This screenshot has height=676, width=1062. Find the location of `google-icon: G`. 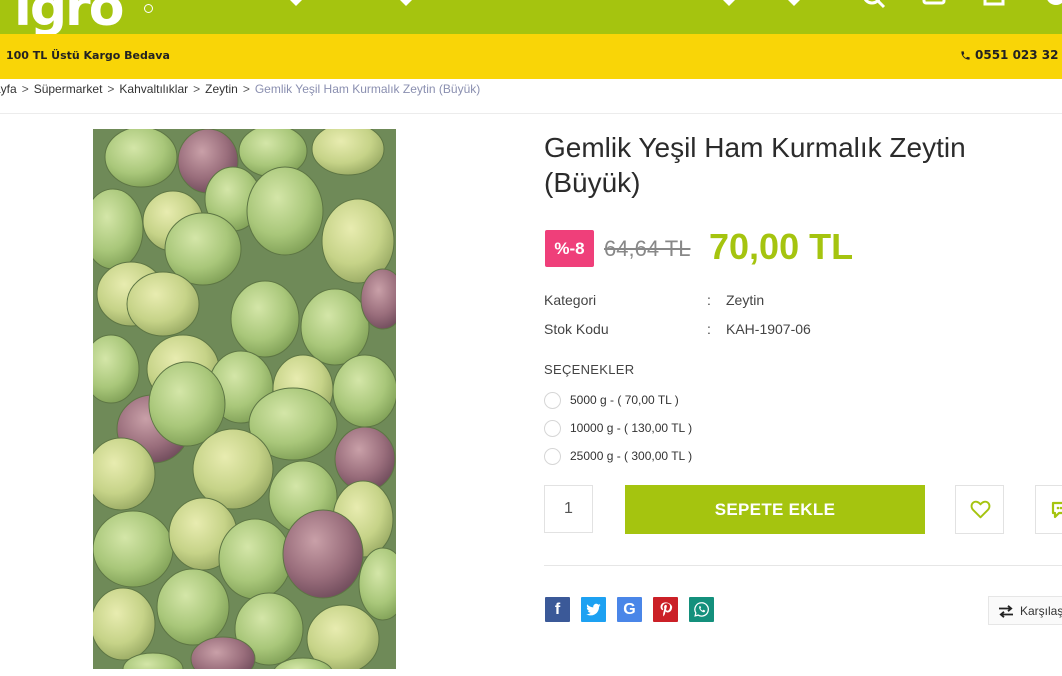

google-icon: G is located at coordinates (629, 609).